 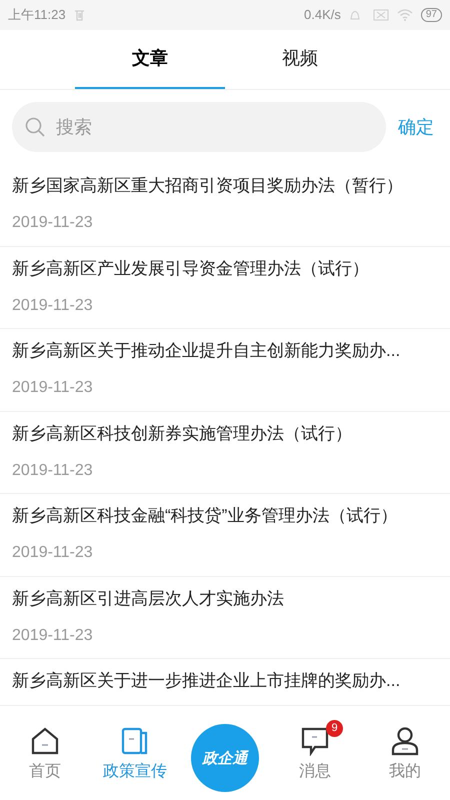 What do you see at coordinates (300, 59) in the screenshot?
I see `tab: 视频` at bounding box center [300, 59].